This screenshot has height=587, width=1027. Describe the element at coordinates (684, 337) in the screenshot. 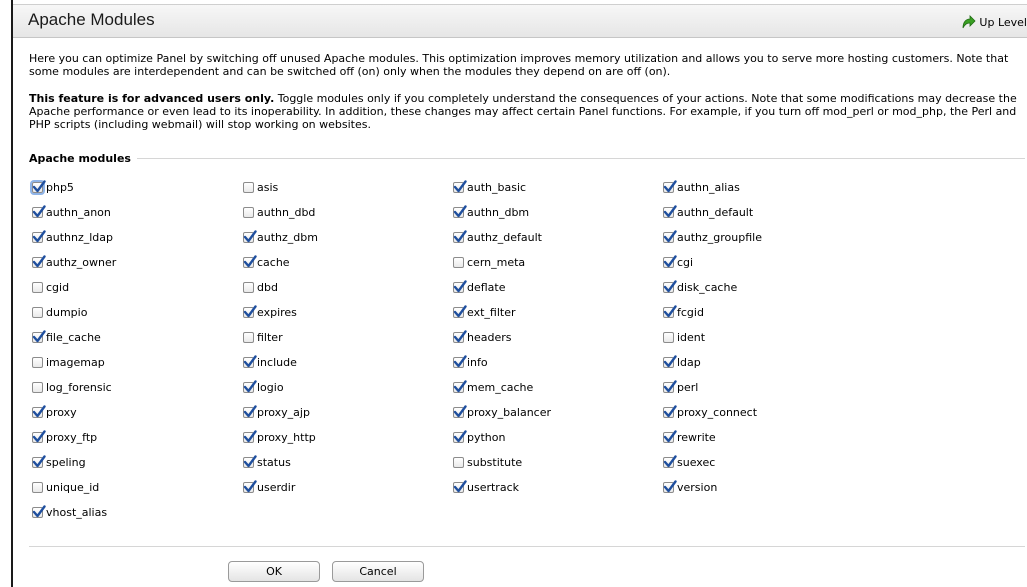

I see `module-ident: ident` at that location.